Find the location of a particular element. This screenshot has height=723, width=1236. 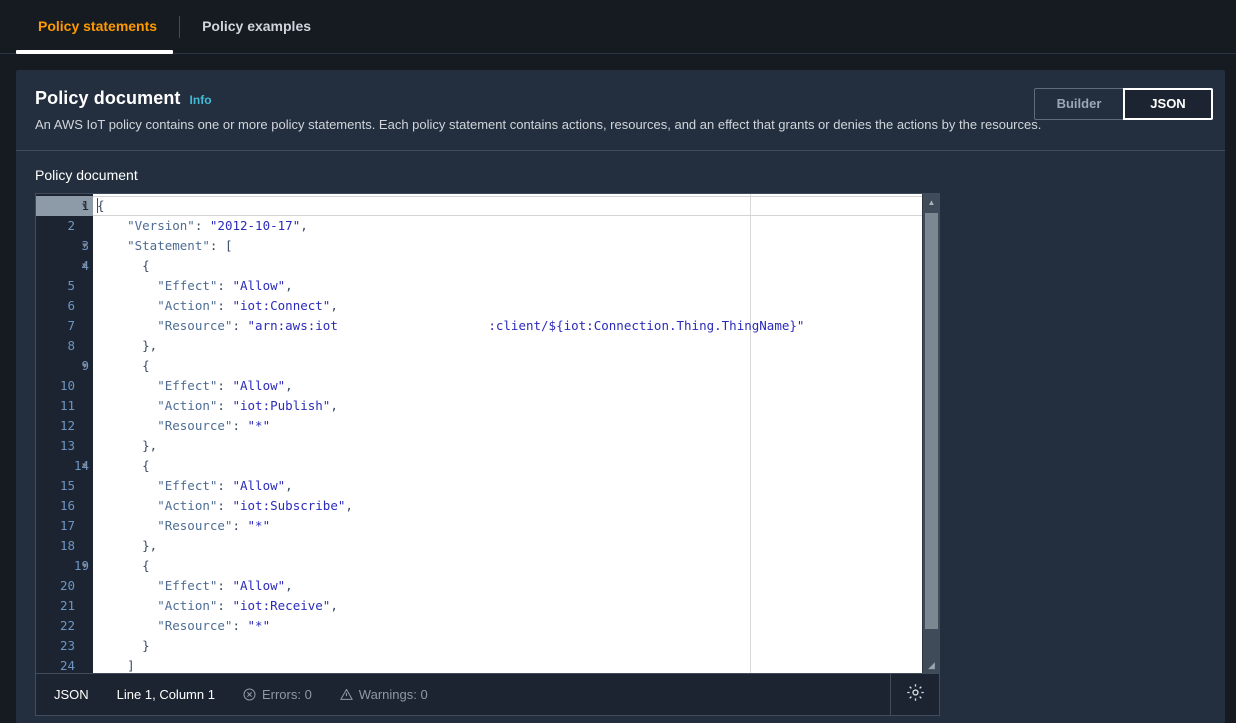

gutter-line-21: 21 is located at coordinates (64, 606).